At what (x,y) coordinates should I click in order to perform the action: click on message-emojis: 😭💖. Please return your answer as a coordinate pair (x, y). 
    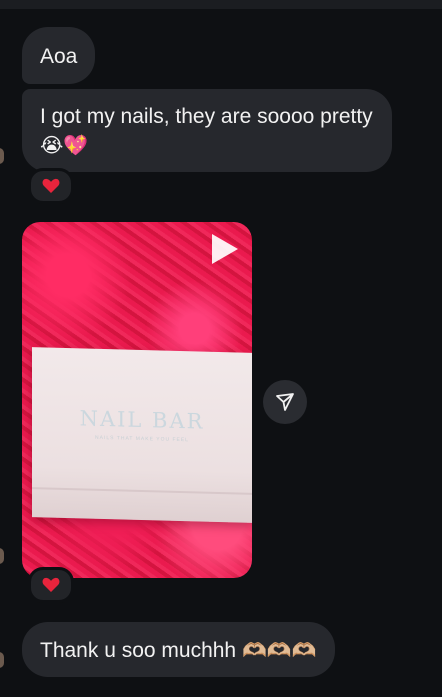
    Looking at the image, I should click on (64, 145).